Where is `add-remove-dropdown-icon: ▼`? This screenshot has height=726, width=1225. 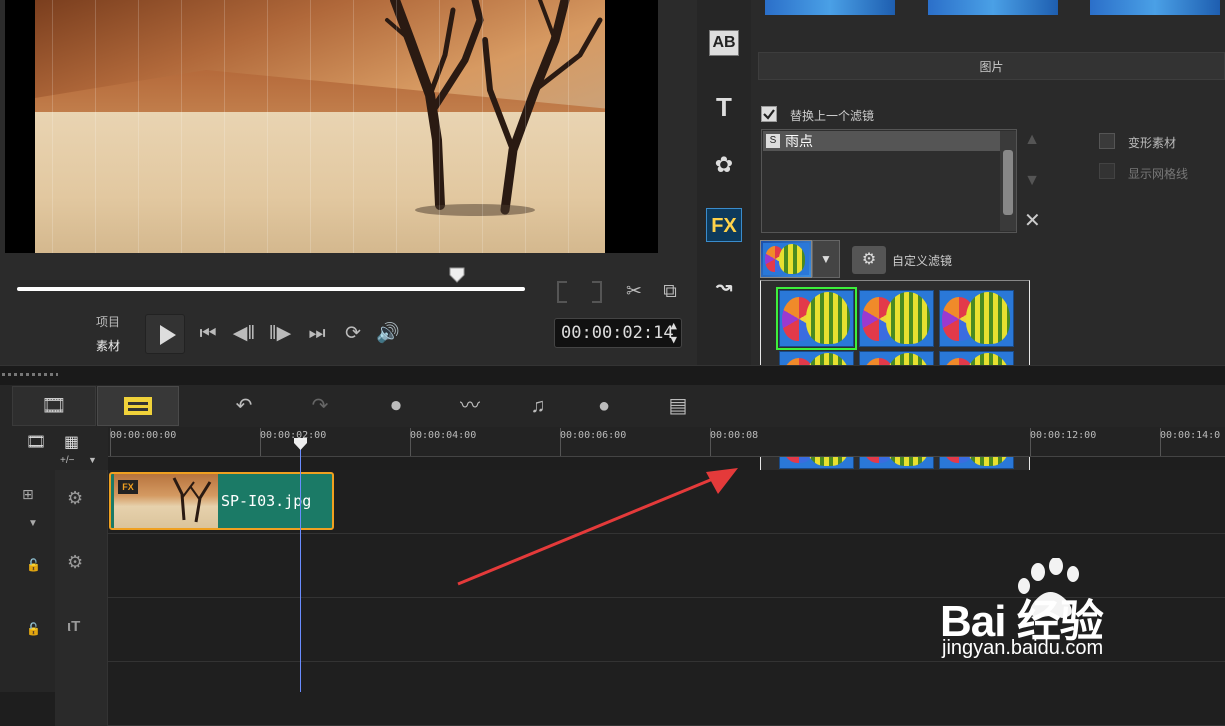
add-remove-dropdown-icon: ▼ is located at coordinates (92, 460).